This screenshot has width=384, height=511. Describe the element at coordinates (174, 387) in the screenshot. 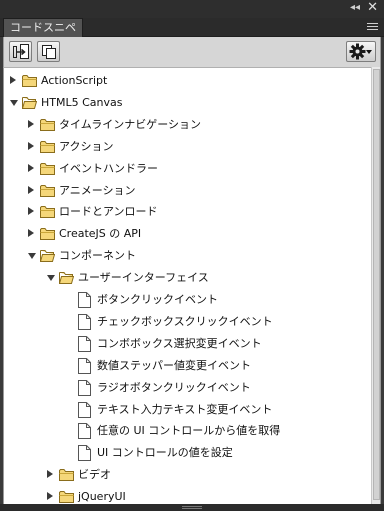

I see `tree-item-label: ラジオボタンクリックイベント` at that location.